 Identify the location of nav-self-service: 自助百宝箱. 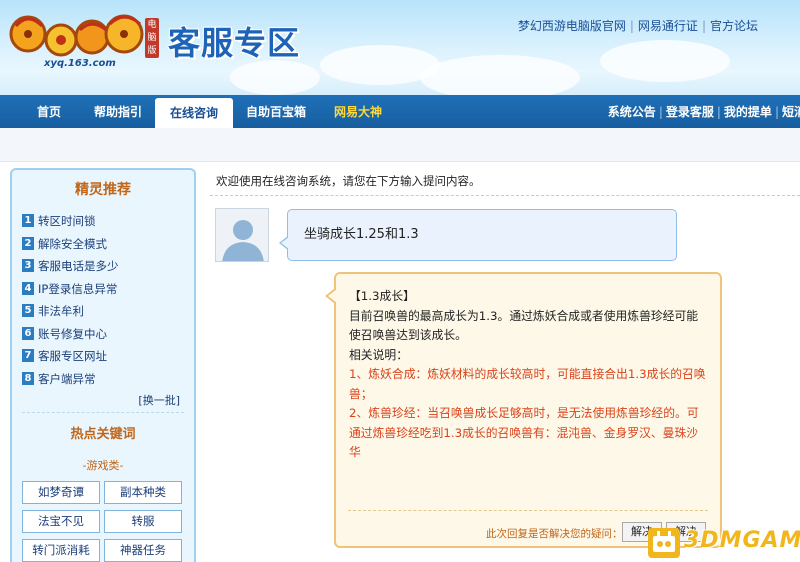
(276, 111).